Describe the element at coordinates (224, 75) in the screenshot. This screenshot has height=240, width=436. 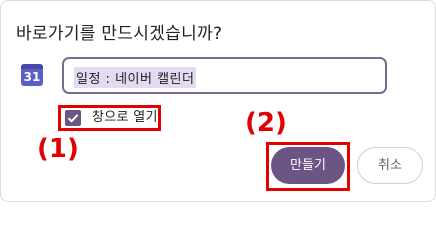
I see `shortcut-name-input: 일정 : 네이버 캘린더` at that location.